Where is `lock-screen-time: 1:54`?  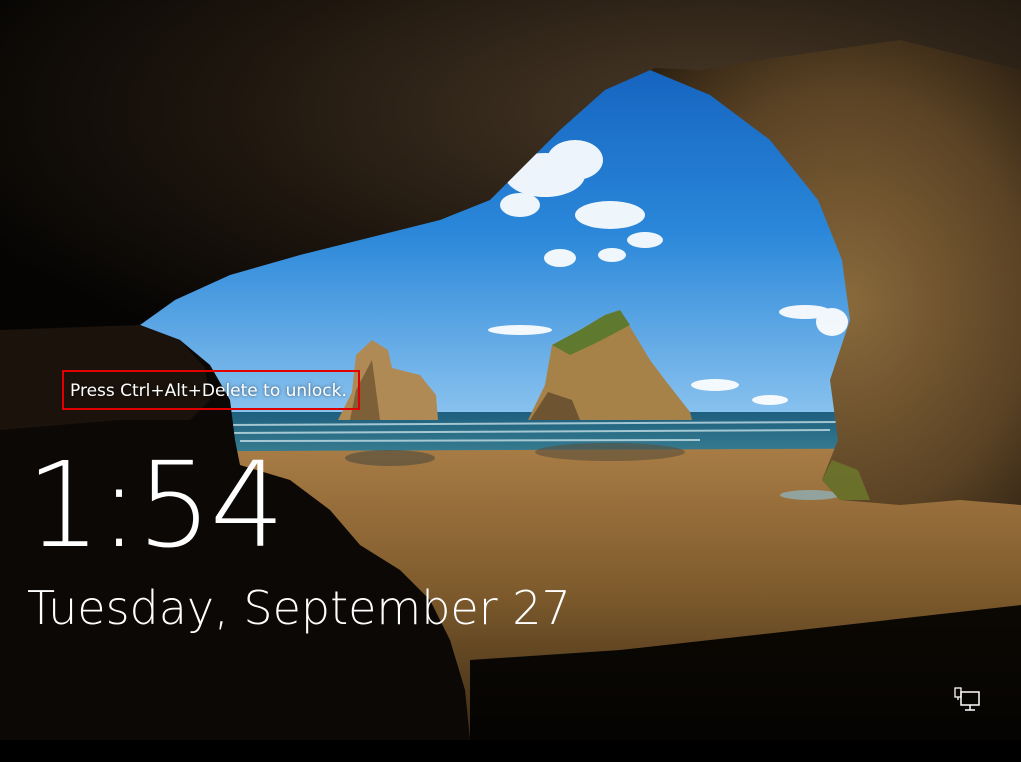
lock-screen-time: 1:54 is located at coordinates (155, 505).